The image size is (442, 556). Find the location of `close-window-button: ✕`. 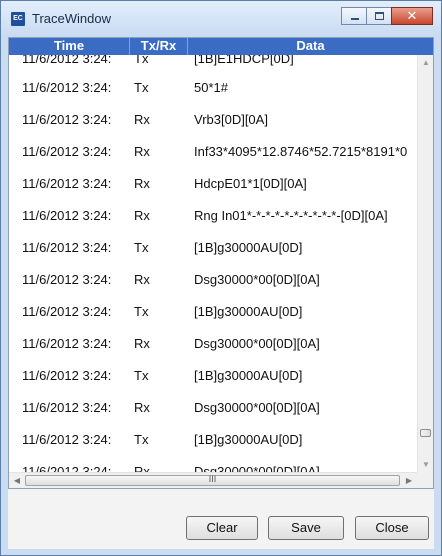

close-window-button: ✕ is located at coordinates (412, 16).